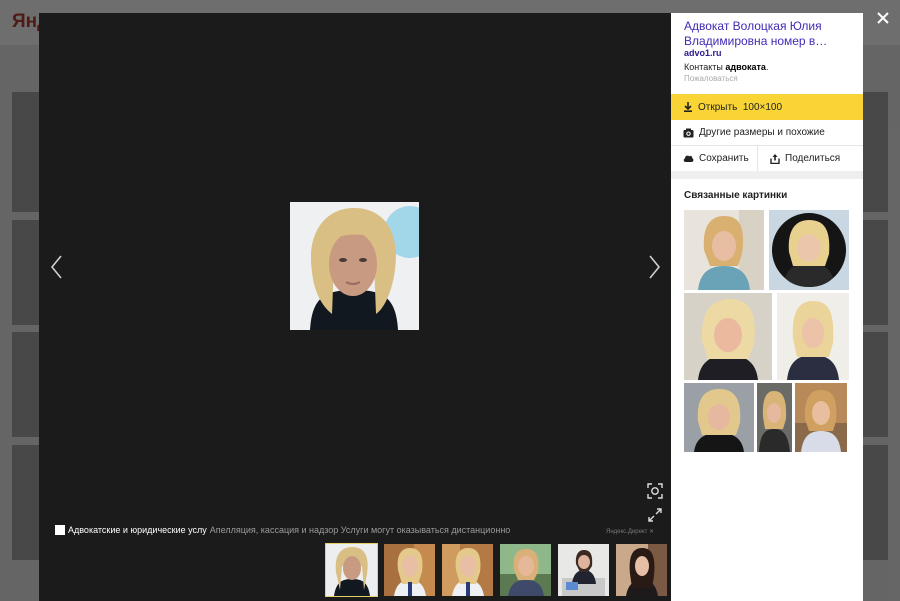 Image resolution: width=900 pixels, height=601 pixels. Describe the element at coordinates (711, 78) in the screenshot. I see `complain-link: Пожаловаться` at that location.